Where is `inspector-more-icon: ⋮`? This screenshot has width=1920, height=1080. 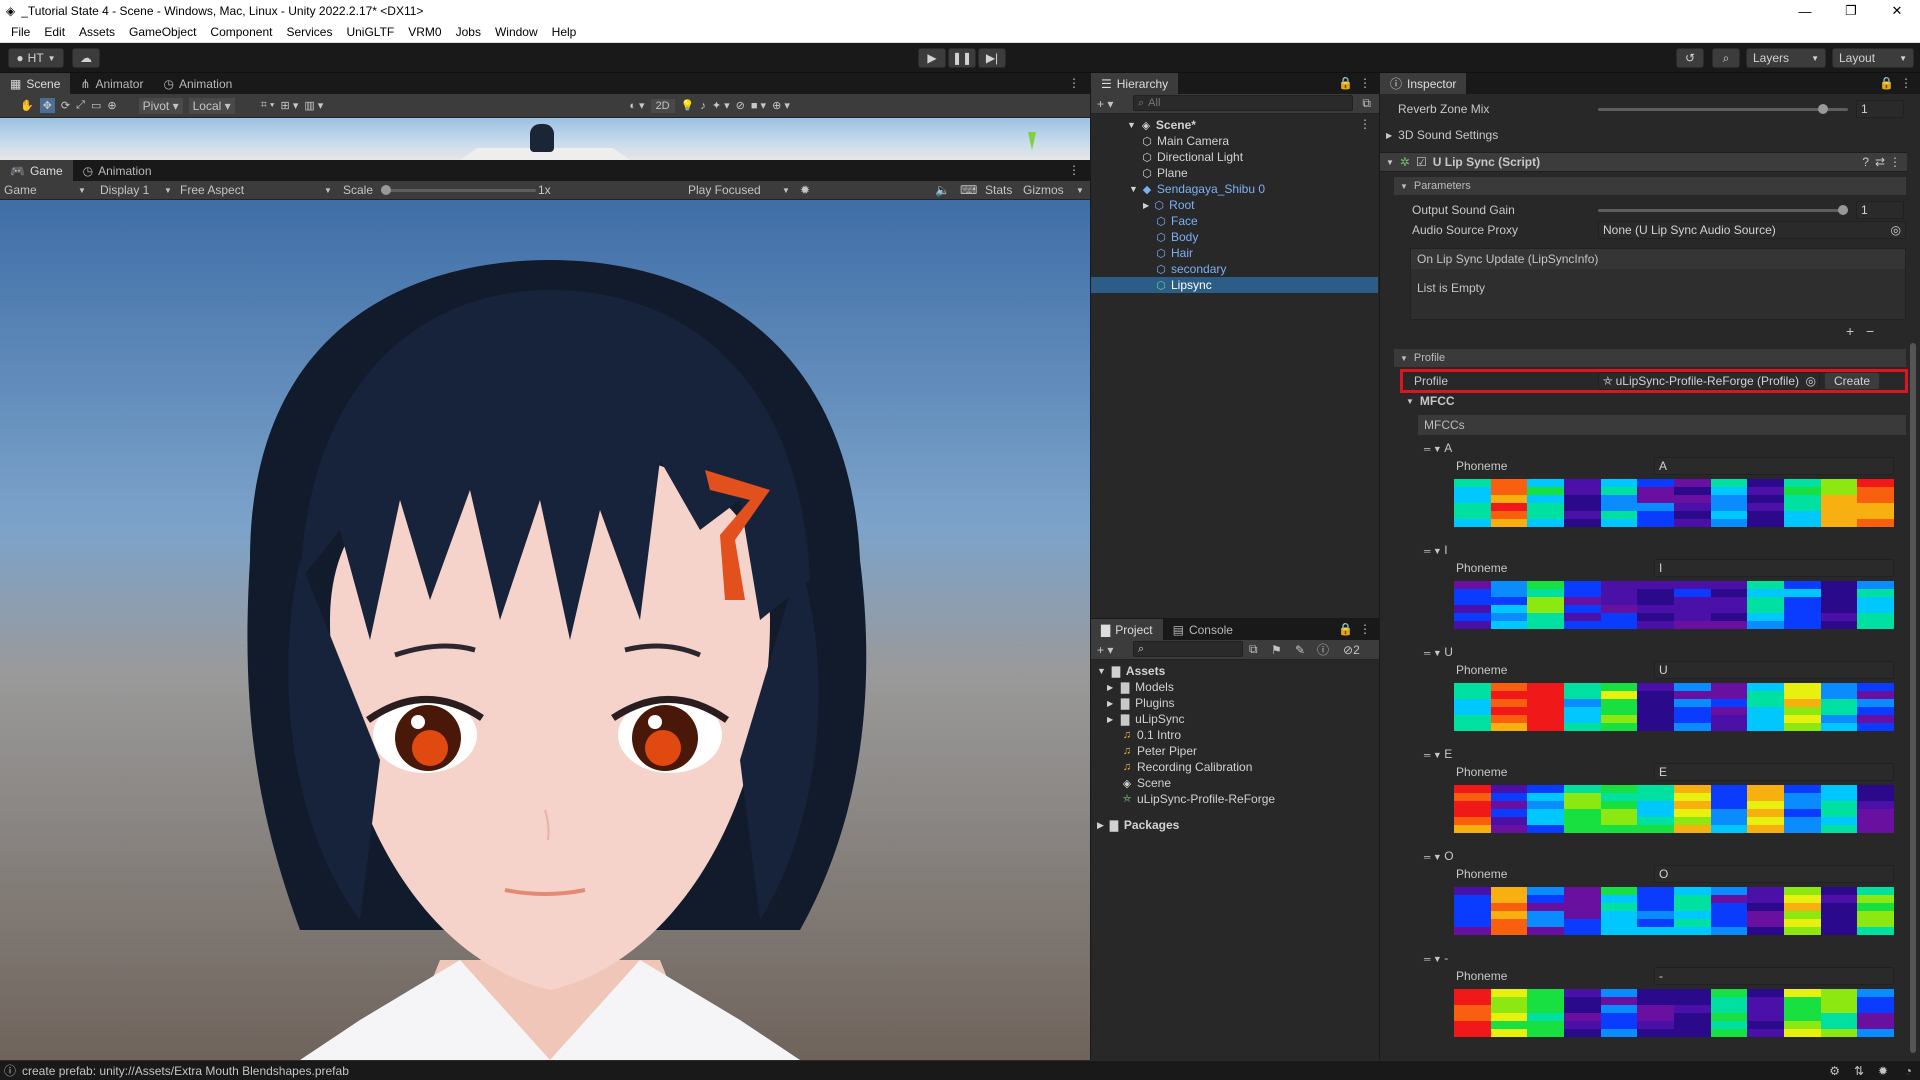 inspector-more-icon: ⋮ is located at coordinates (1906, 83).